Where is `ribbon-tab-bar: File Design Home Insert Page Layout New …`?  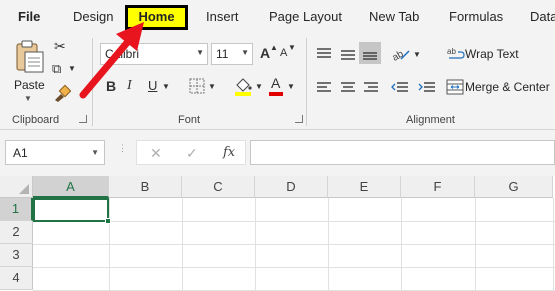
ribbon-tab-bar: File Design Home Insert Page Layout New … is located at coordinates (277, 17).